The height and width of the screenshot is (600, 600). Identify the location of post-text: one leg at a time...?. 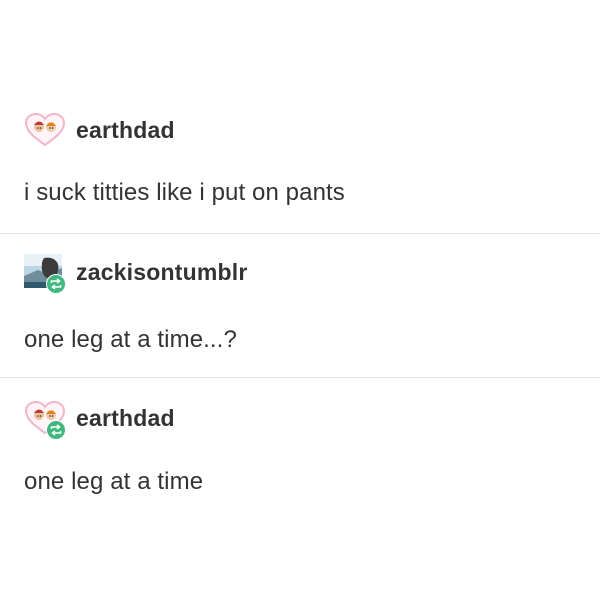
(130, 339).